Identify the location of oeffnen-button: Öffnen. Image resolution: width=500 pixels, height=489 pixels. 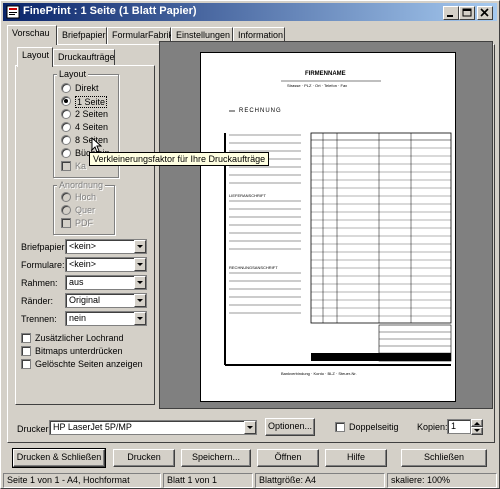
(288, 458).